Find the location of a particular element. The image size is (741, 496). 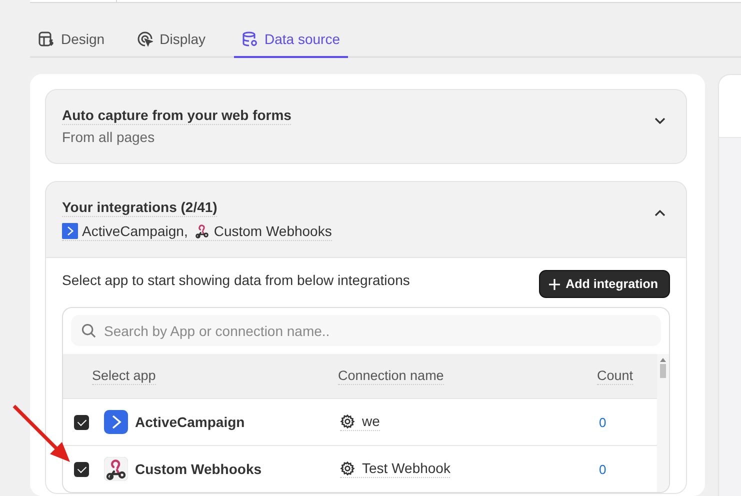

connection-name: Test Webhook is located at coordinates (395, 469).